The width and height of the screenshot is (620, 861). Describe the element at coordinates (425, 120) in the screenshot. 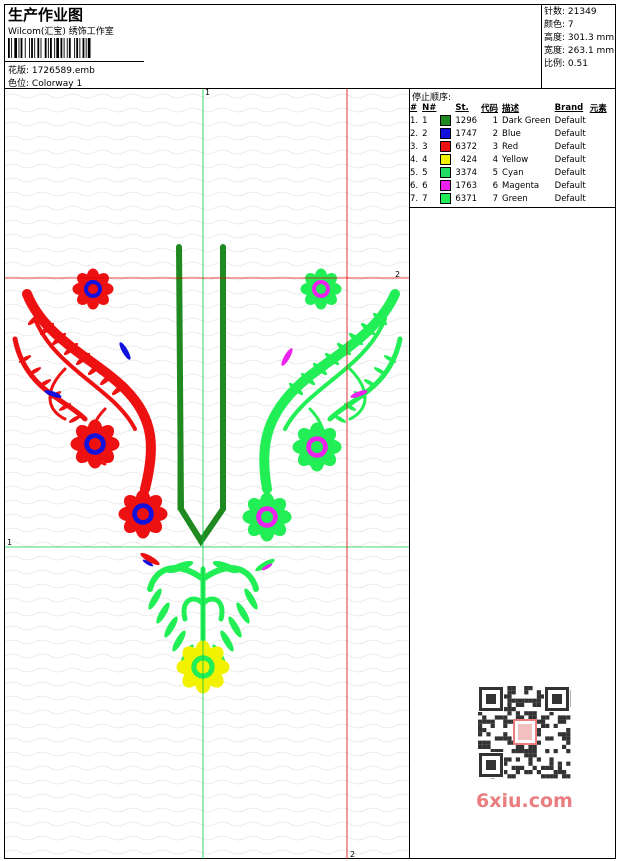

I see `cell-number: 1` at that location.